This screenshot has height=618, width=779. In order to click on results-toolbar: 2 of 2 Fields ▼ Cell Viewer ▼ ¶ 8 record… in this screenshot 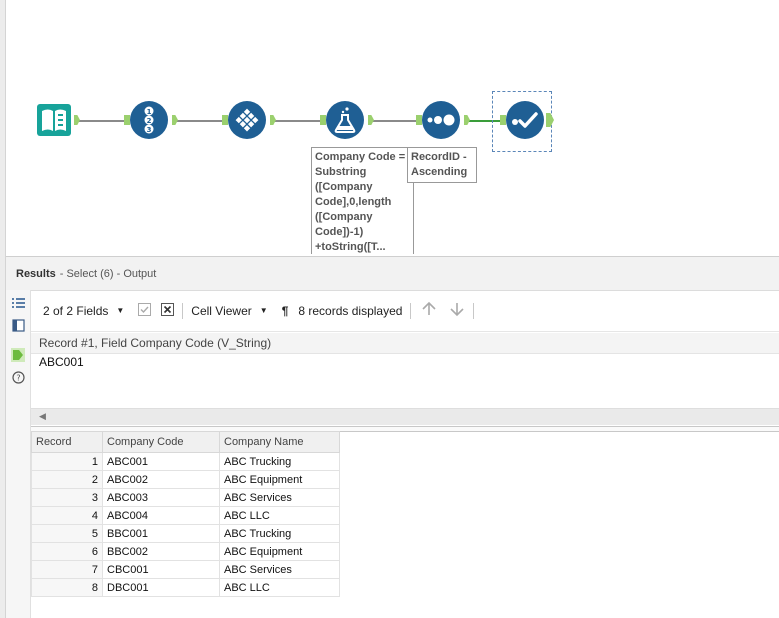, I will do `click(405, 311)`.